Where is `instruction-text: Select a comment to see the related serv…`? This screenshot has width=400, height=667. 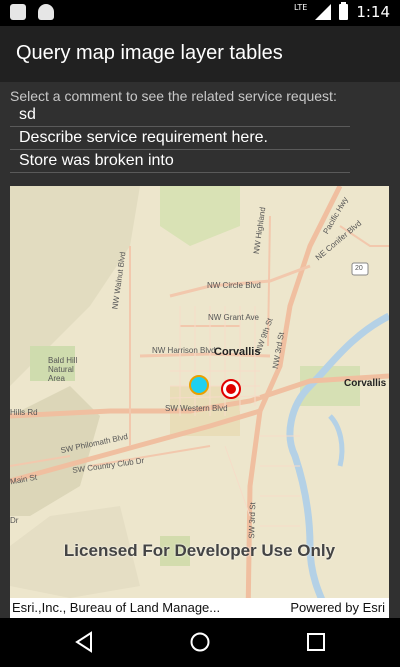 instruction-text: Select a comment to see the related serv… is located at coordinates (173, 96).